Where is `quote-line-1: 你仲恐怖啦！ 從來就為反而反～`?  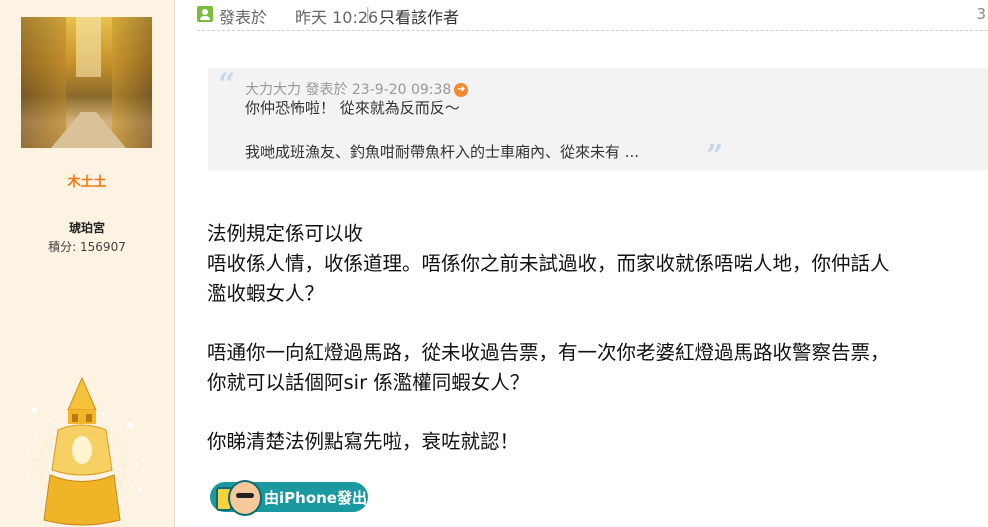 quote-line-1: 你仲恐怖啦！ 從來就為反而反～ is located at coordinates (352, 108).